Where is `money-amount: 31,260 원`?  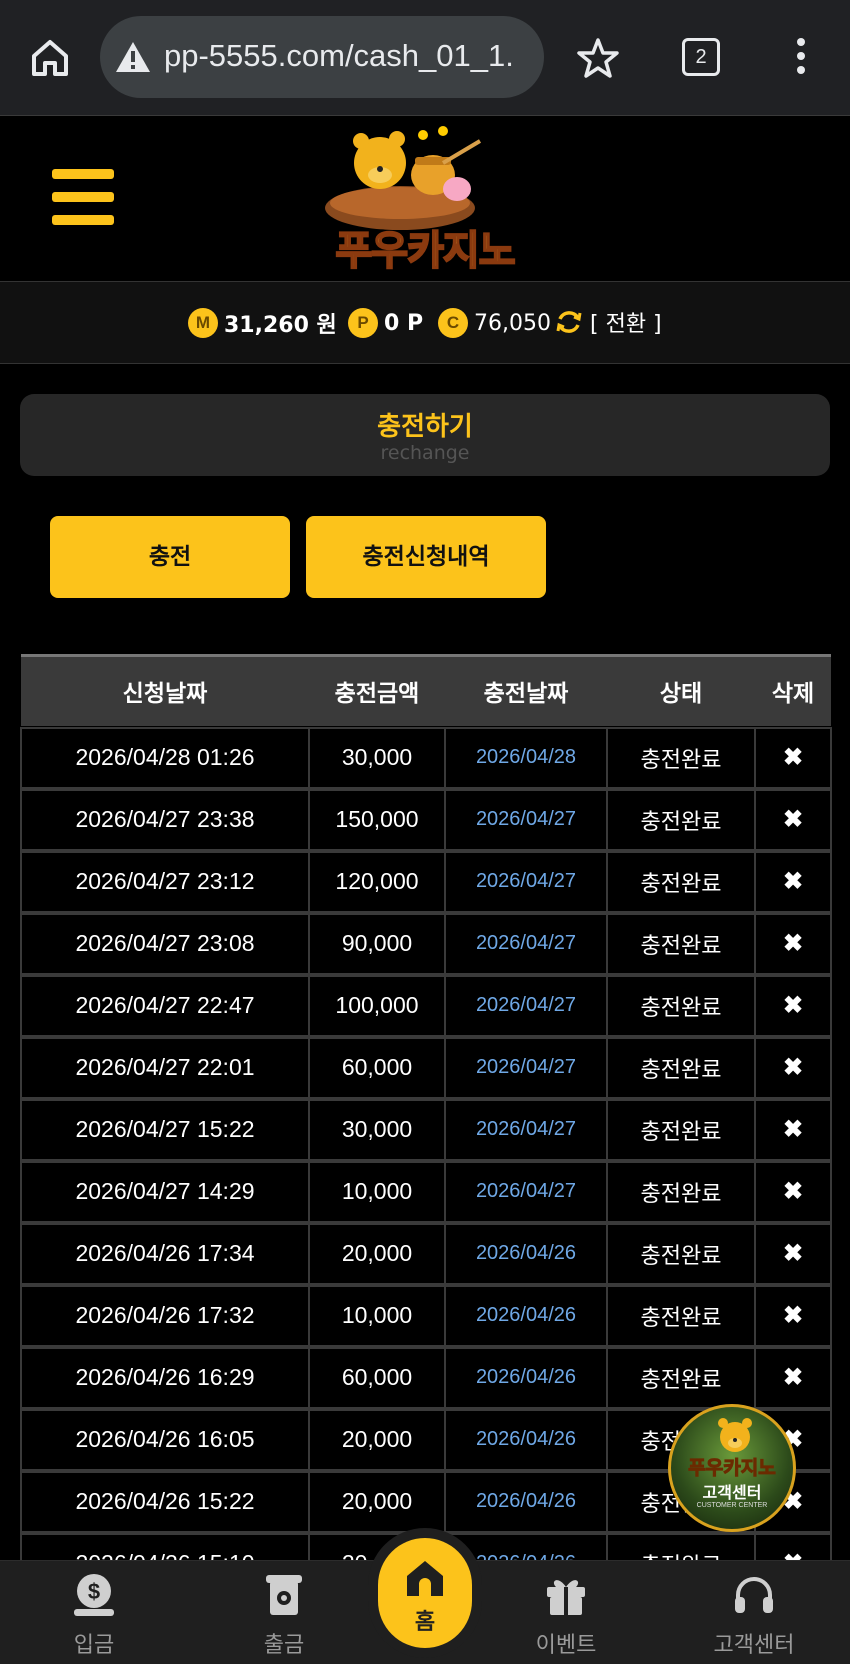
money-amount: 31,260 원 is located at coordinates (280, 325).